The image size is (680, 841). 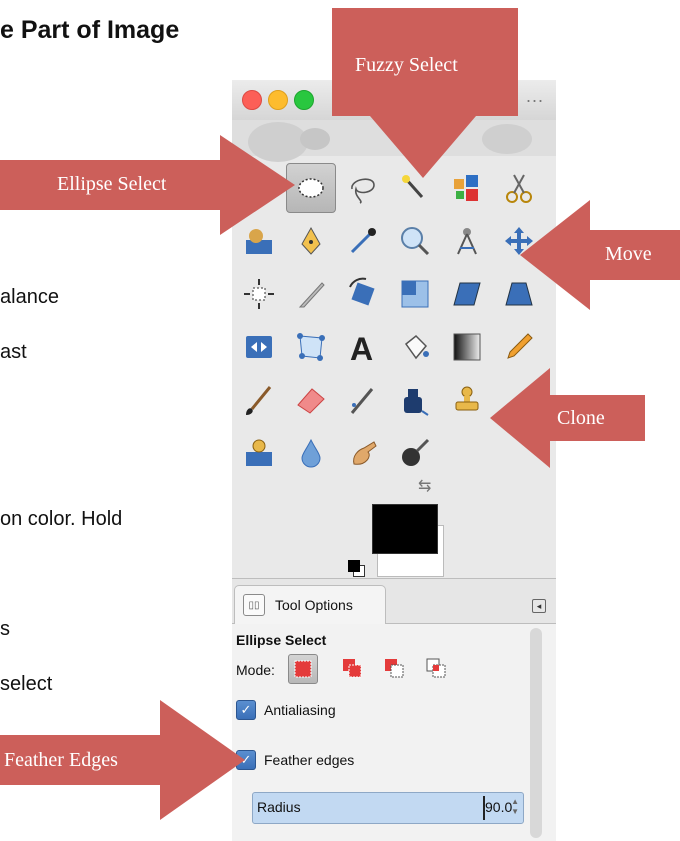 I want to click on document-line-4: s, so click(x=5, y=629).